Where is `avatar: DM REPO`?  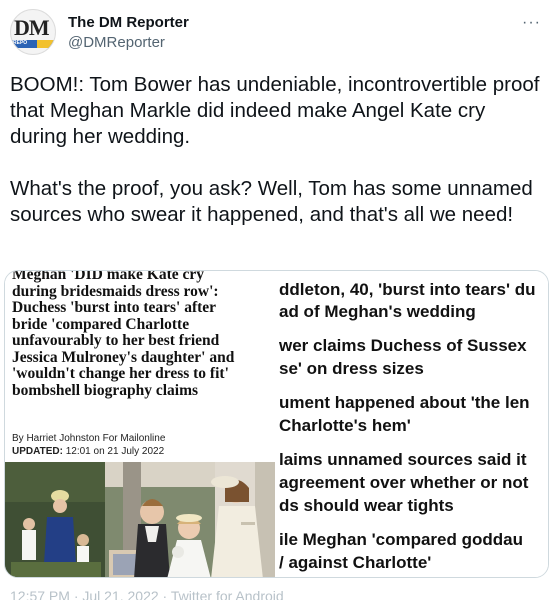 avatar: DM REPO is located at coordinates (33, 32).